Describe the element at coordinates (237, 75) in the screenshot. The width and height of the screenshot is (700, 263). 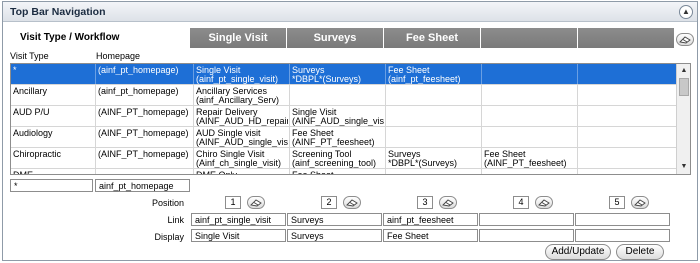
I see `table-cell: Single Visit (ainf_pt_single_visit)` at that location.